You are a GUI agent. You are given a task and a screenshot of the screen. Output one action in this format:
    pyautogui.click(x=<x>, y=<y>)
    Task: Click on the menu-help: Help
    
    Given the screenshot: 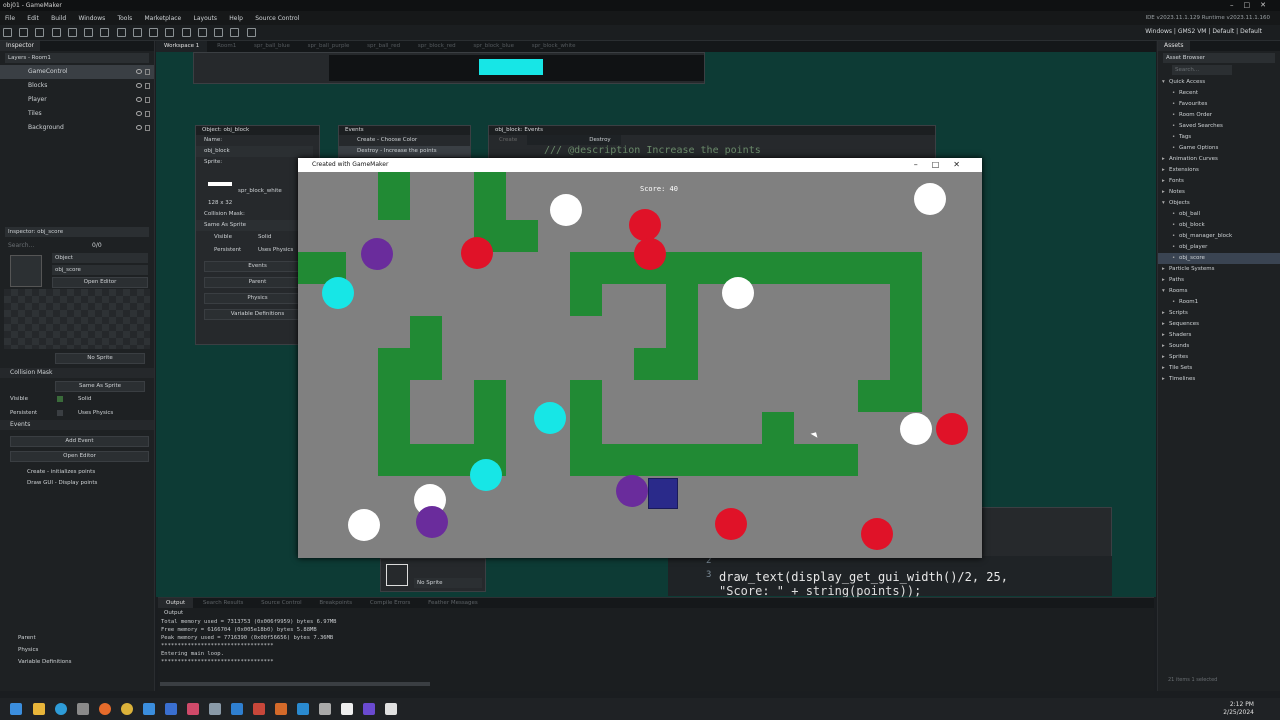 What is the action you would take?
    pyautogui.click(x=236, y=19)
    